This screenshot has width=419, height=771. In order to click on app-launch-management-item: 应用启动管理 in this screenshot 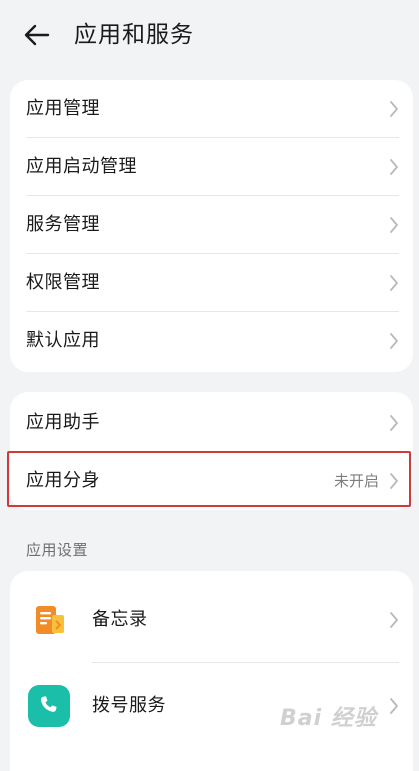, I will do `click(211, 167)`.